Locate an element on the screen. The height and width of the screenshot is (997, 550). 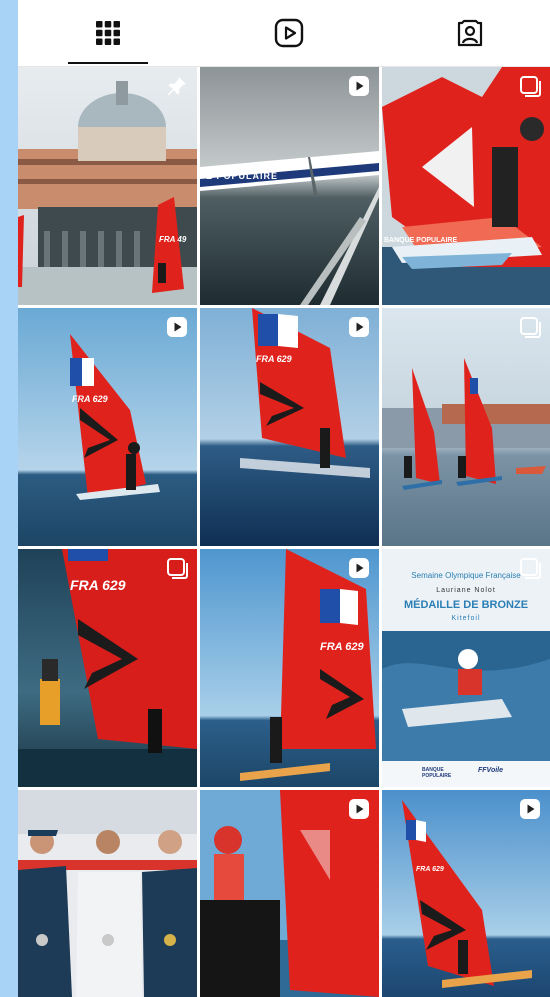
tagged-icon is located at coordinates (470, 33).